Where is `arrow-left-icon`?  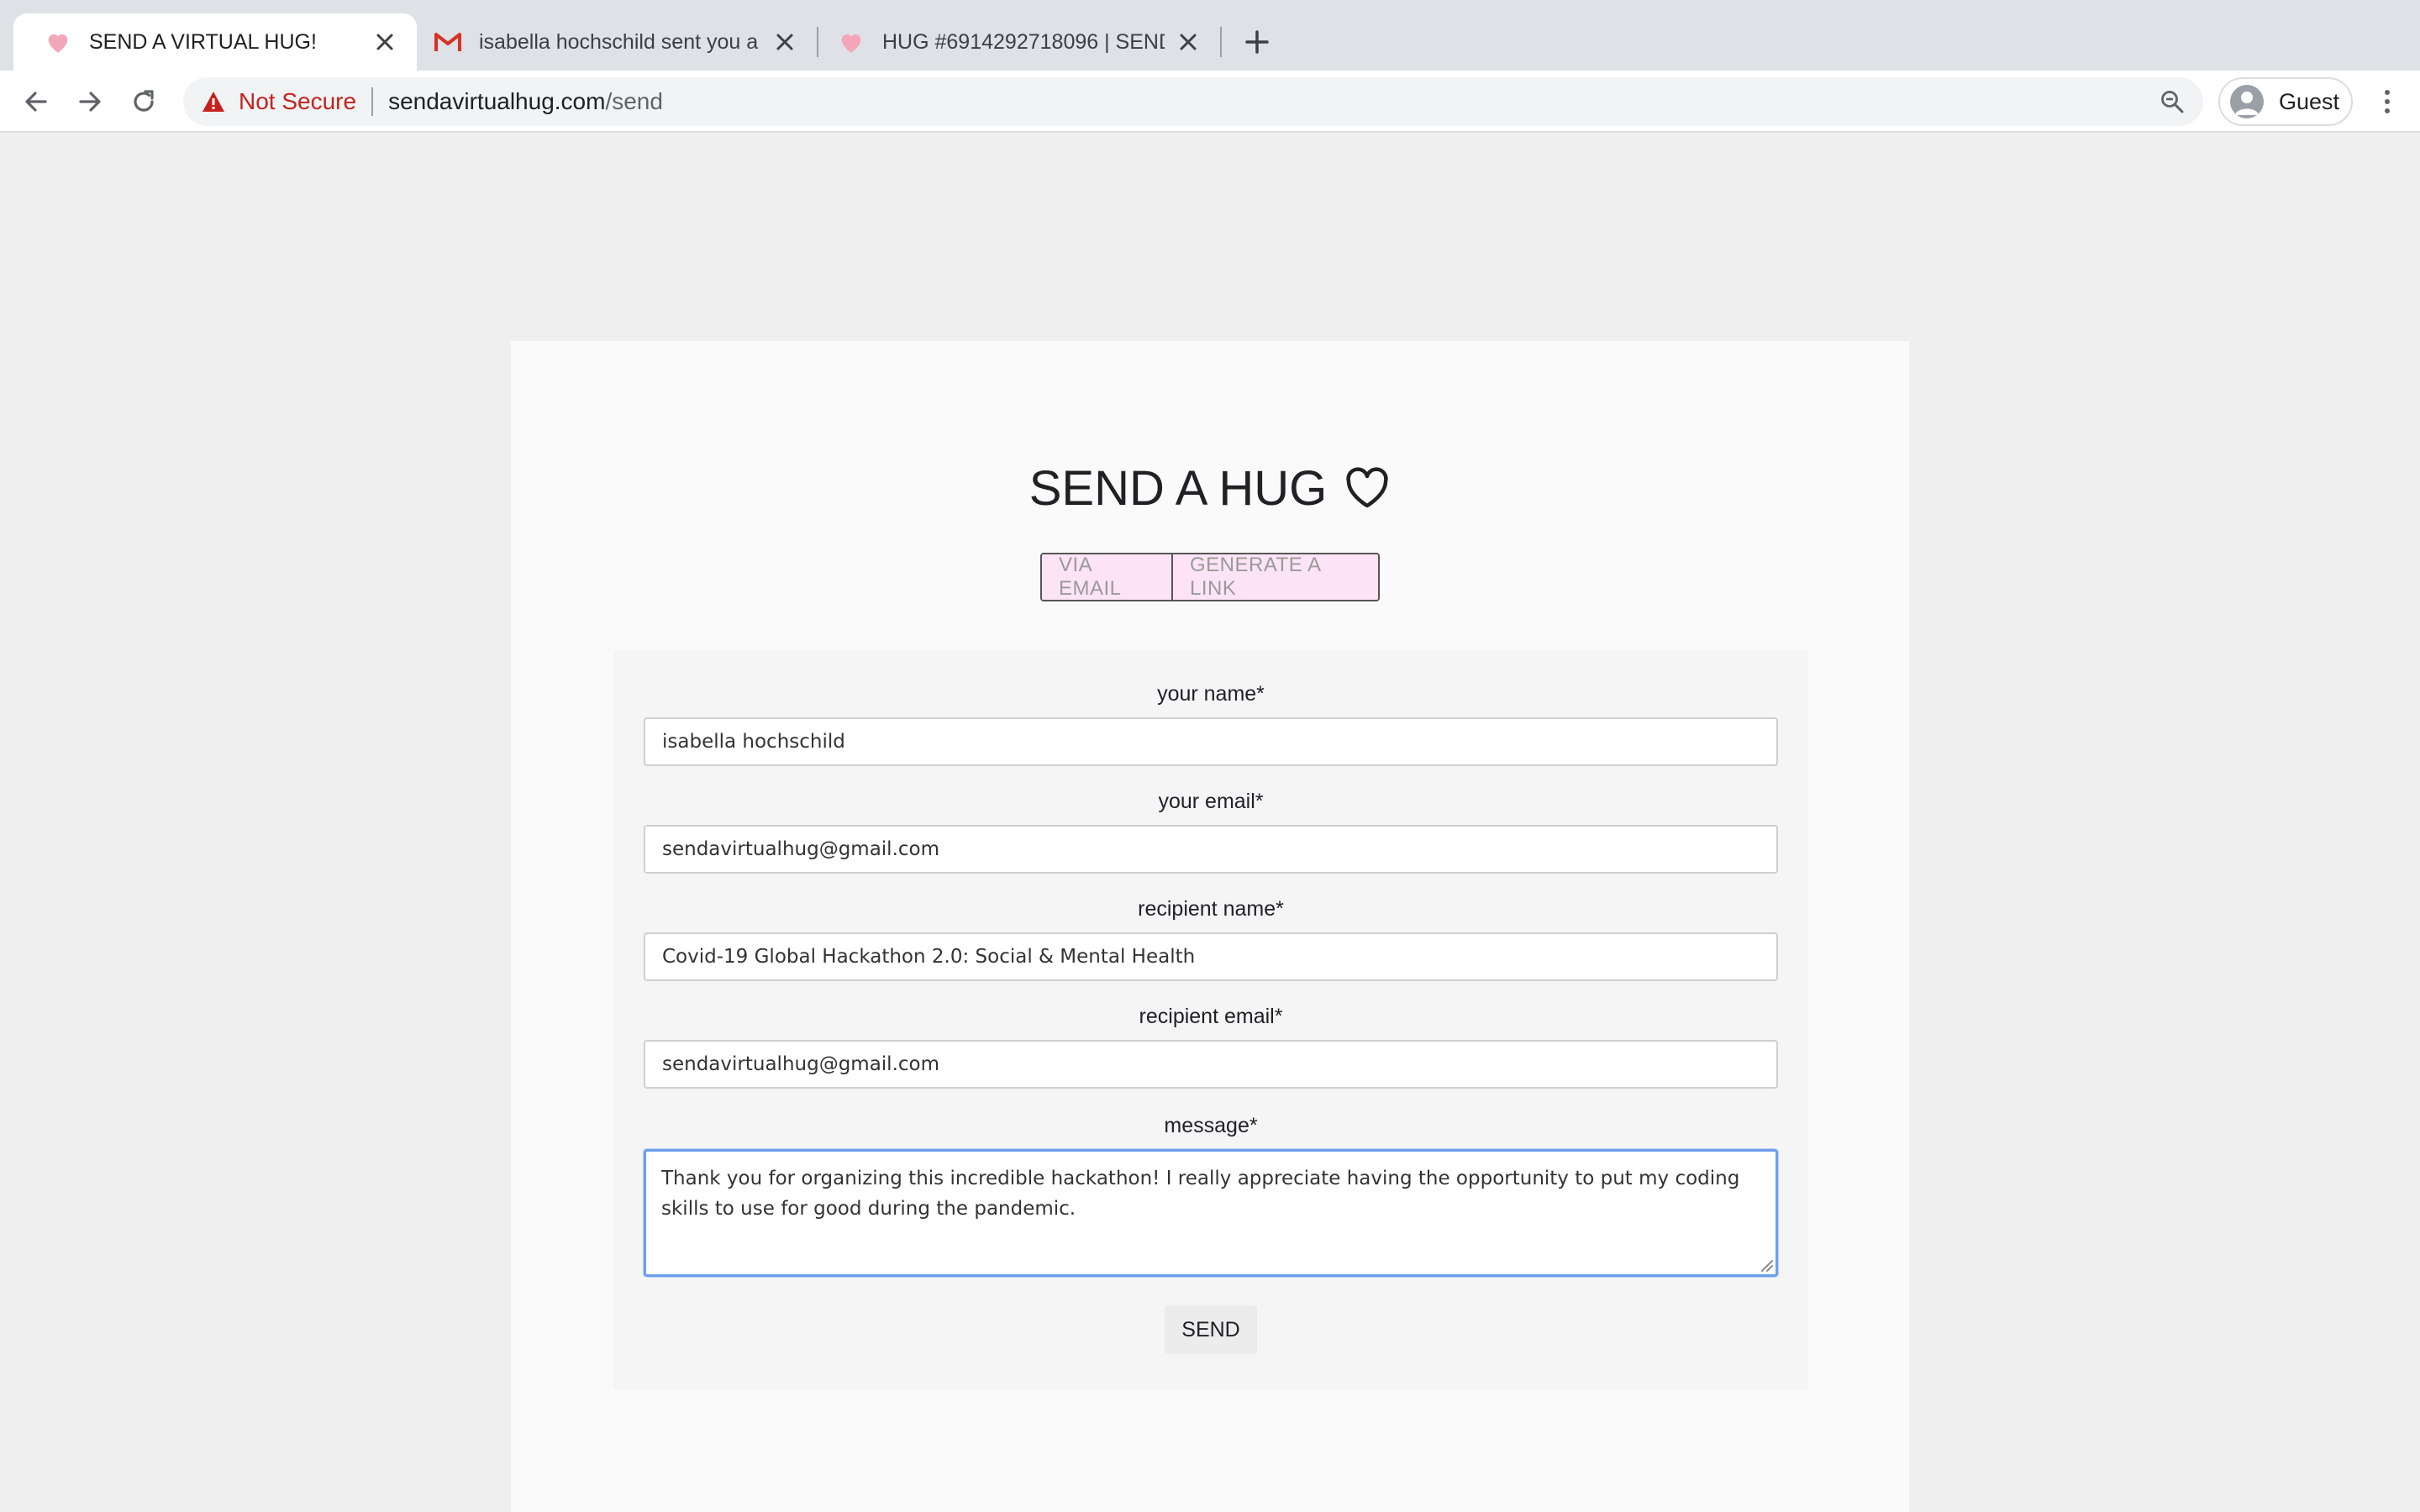
arrow-left-icon is located at coordinates (36, 102).